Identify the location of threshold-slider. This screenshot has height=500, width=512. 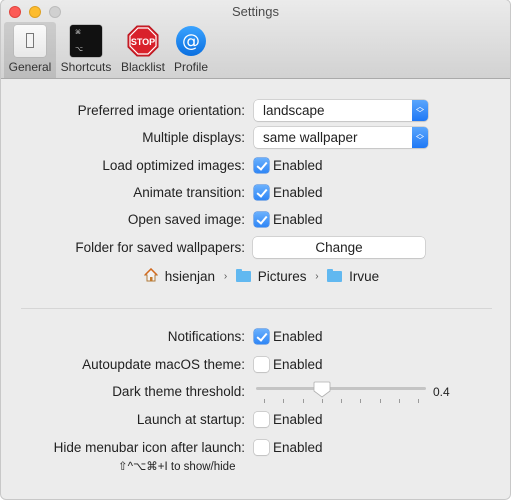
(341, 392).